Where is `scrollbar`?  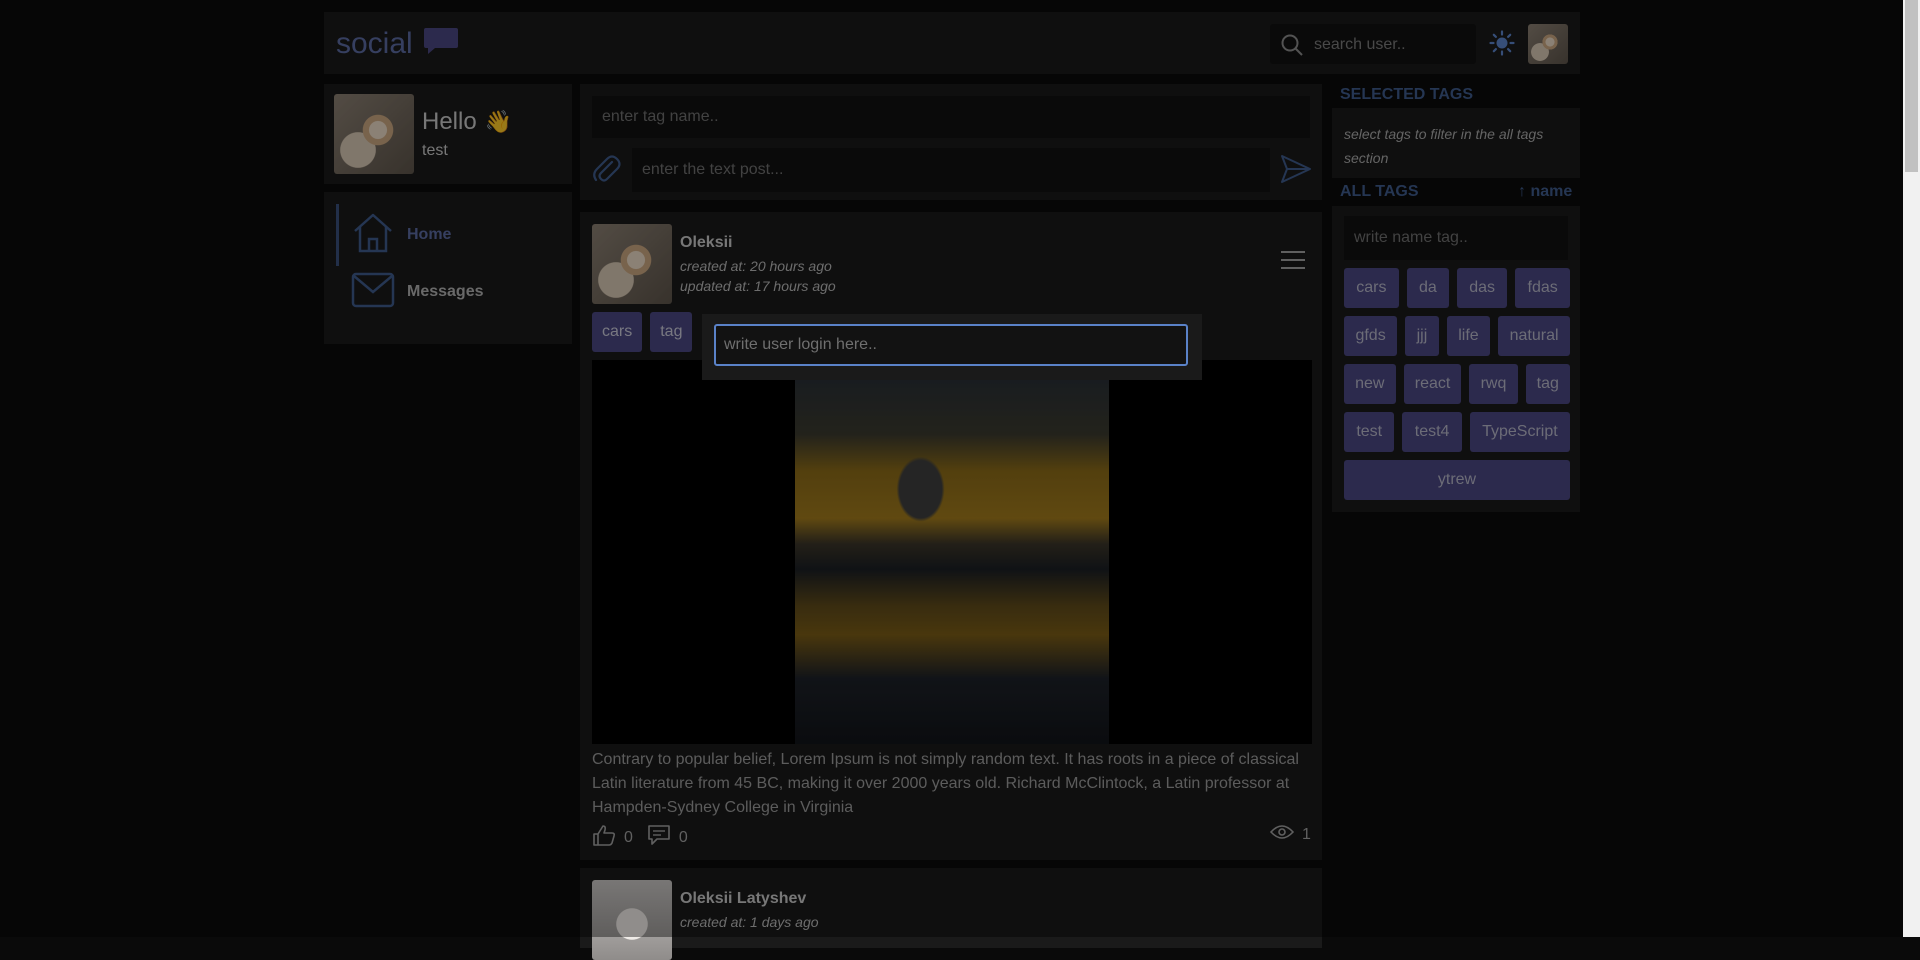
scrollbar is located at coordinates (1911, 468).